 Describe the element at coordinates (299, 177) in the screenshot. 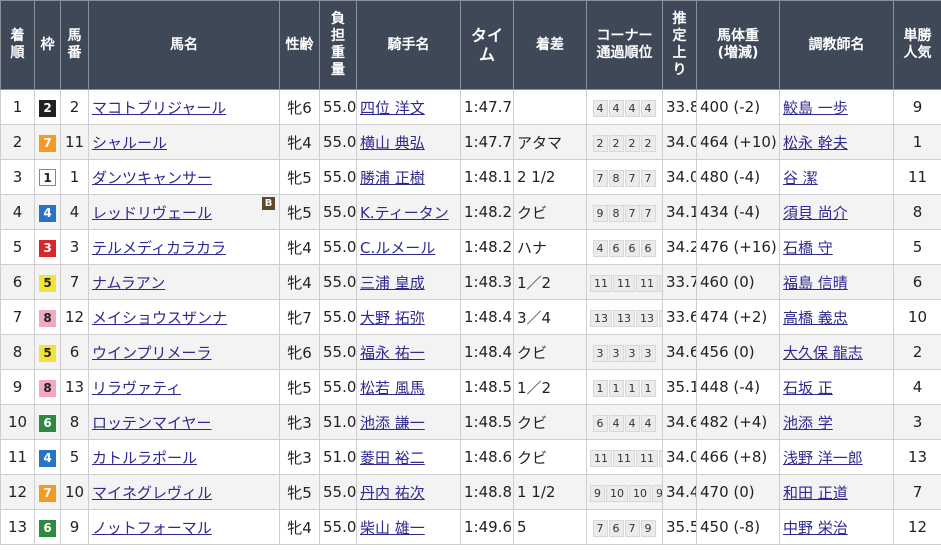

I see `sexage-cell: 牝5` at that location.